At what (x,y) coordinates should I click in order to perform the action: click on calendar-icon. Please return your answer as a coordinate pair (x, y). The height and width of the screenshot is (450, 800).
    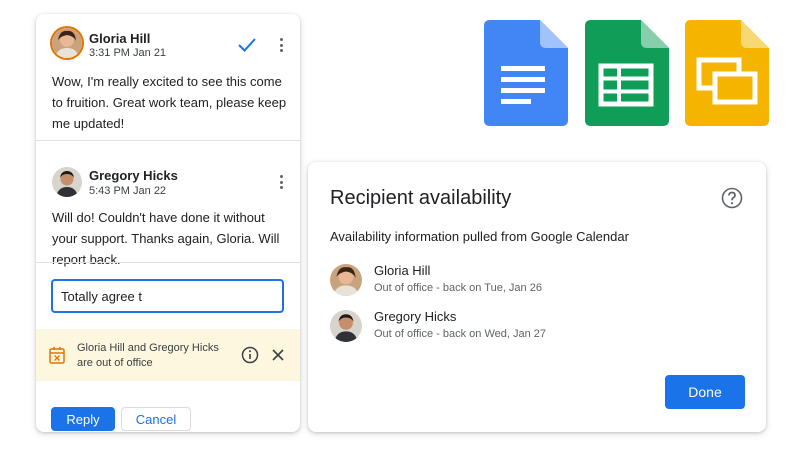
    Looking at the image, I should click on (57, 355).